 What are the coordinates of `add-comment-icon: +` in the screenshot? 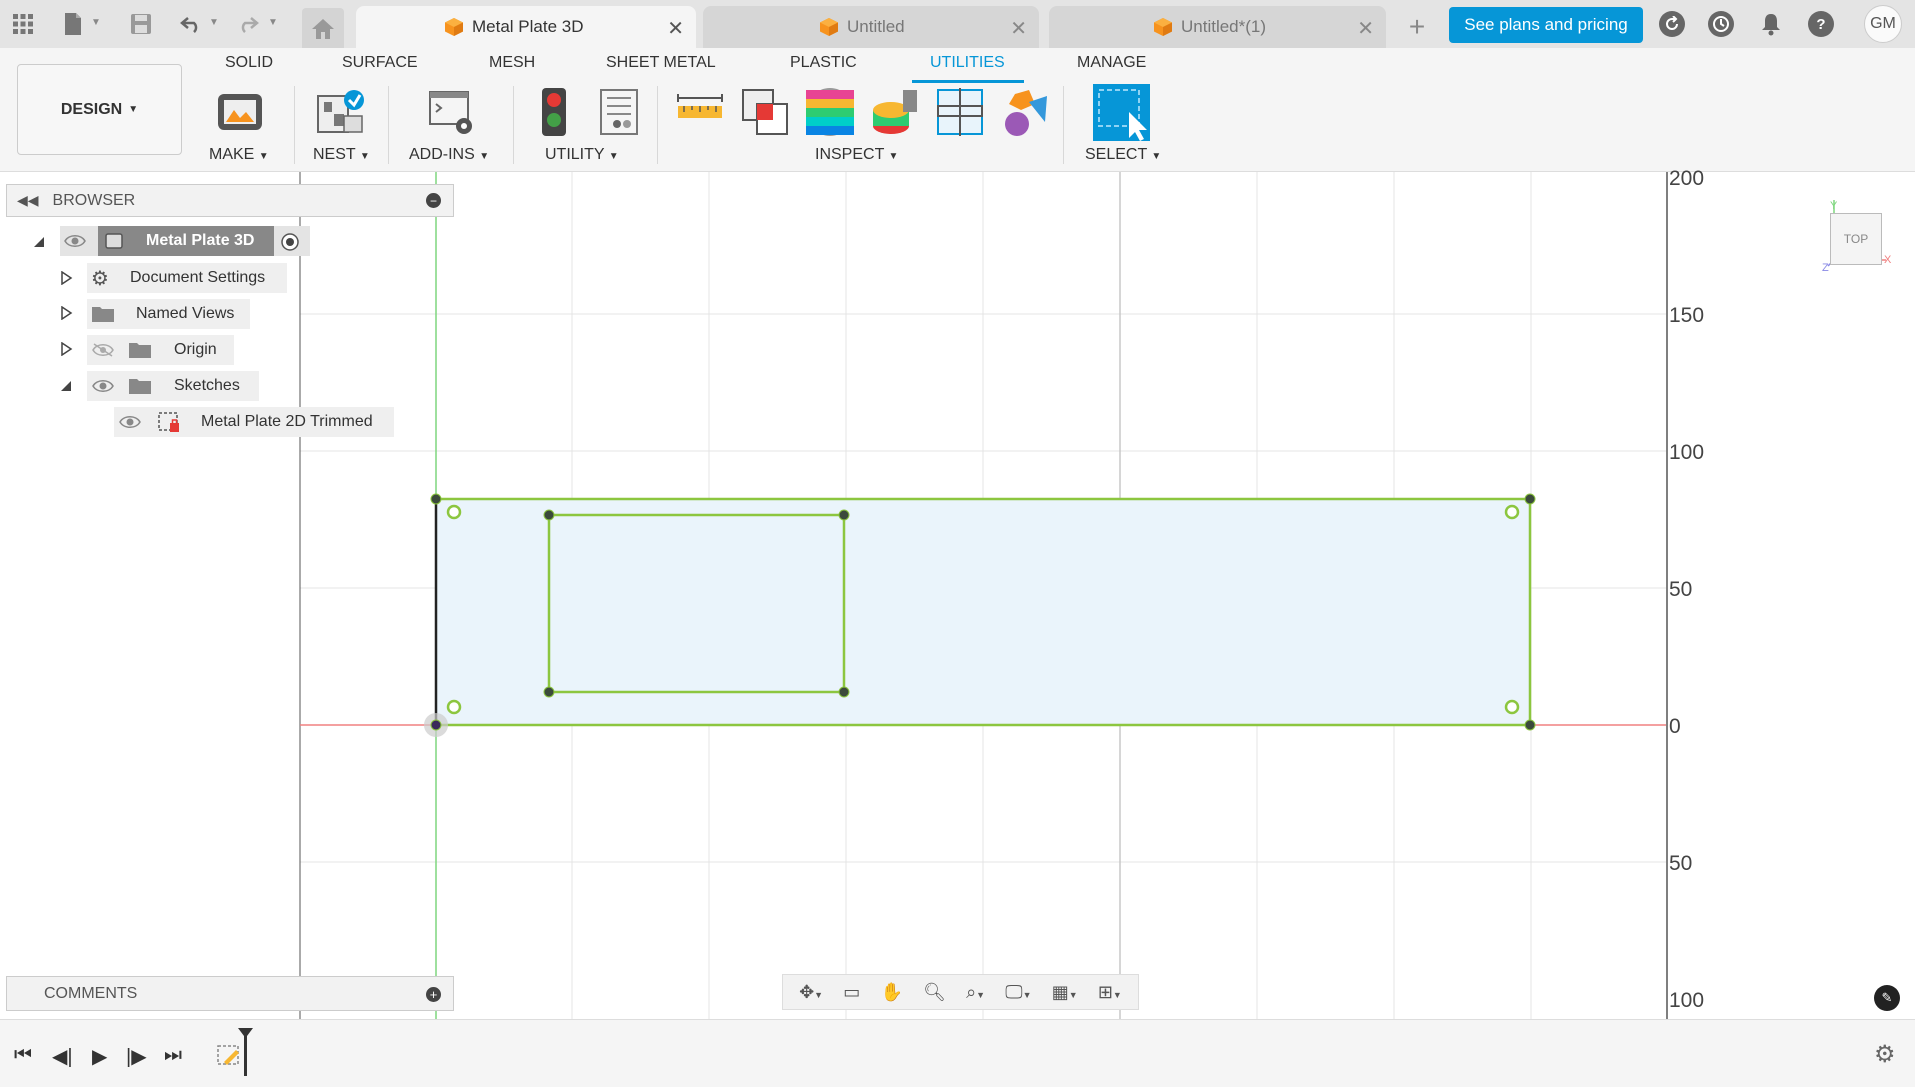 It's located at (433, 994).